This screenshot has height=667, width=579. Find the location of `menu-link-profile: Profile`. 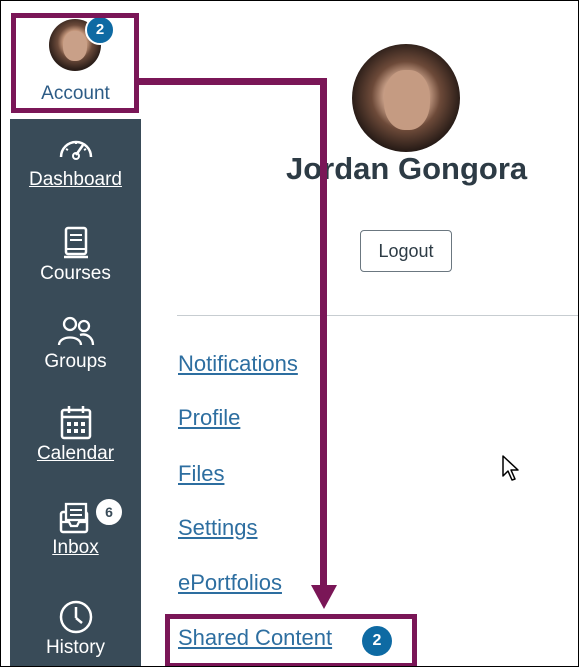

menu-link-profile: Profile is located at coordinates (209, 418).